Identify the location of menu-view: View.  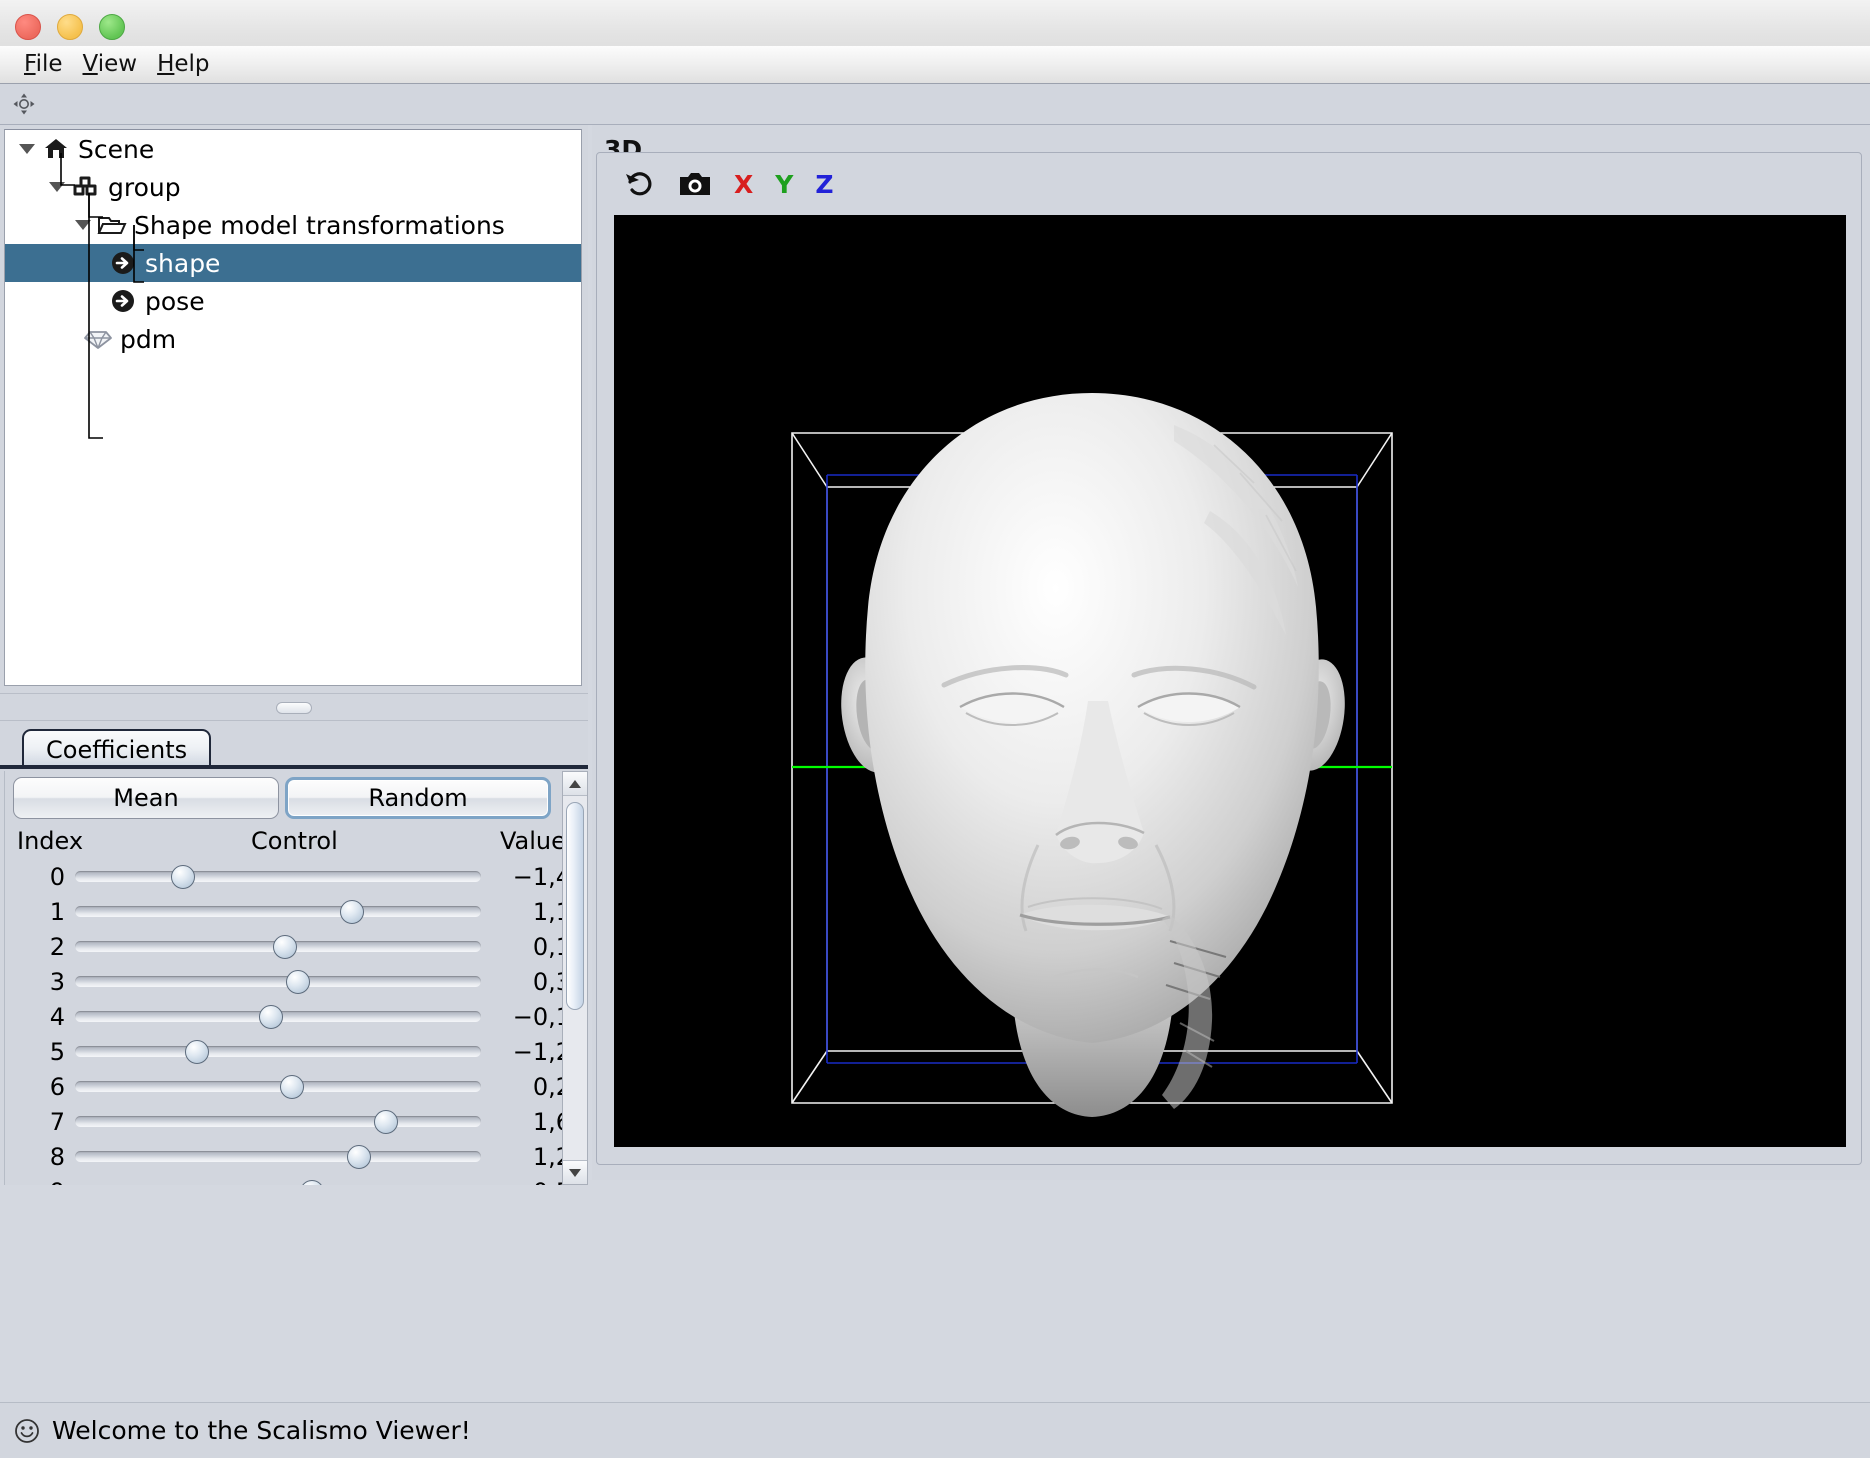
(110, 64).